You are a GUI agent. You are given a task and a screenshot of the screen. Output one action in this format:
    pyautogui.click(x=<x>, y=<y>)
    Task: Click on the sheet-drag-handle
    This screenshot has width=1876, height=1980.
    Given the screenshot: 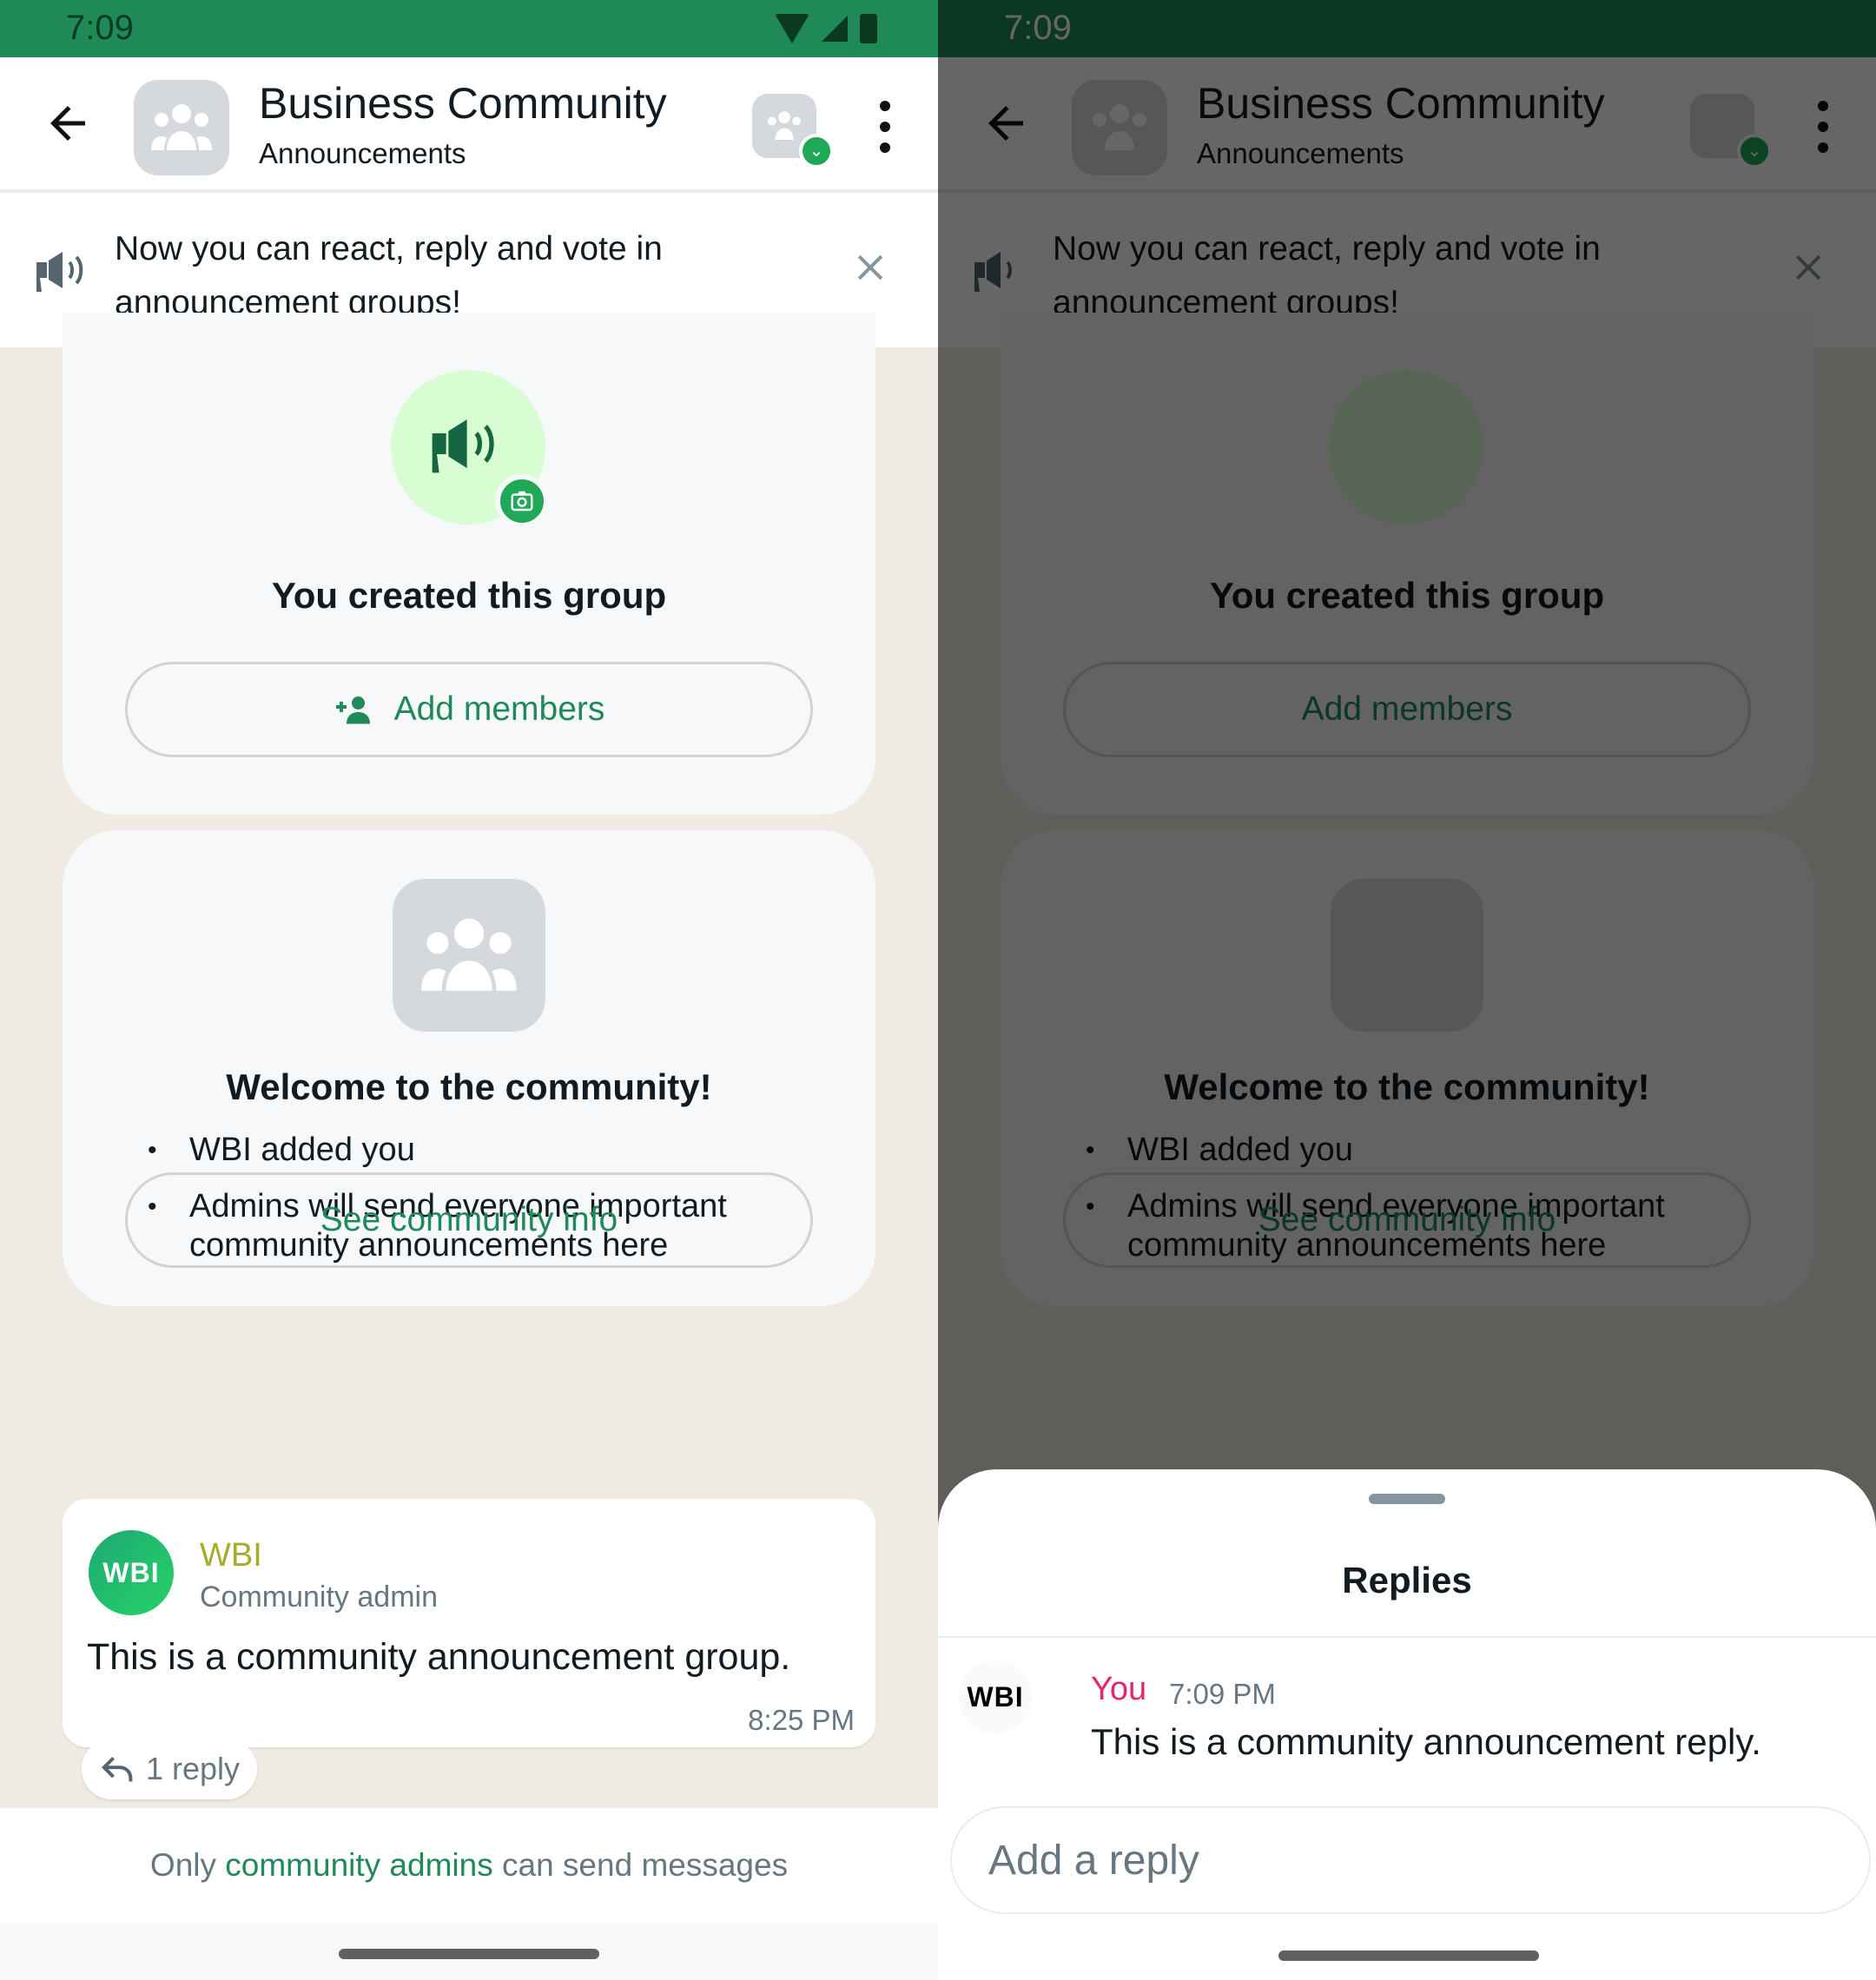 What is the action you would take?
    pyautogui.click(x=1407, y=1499)
    